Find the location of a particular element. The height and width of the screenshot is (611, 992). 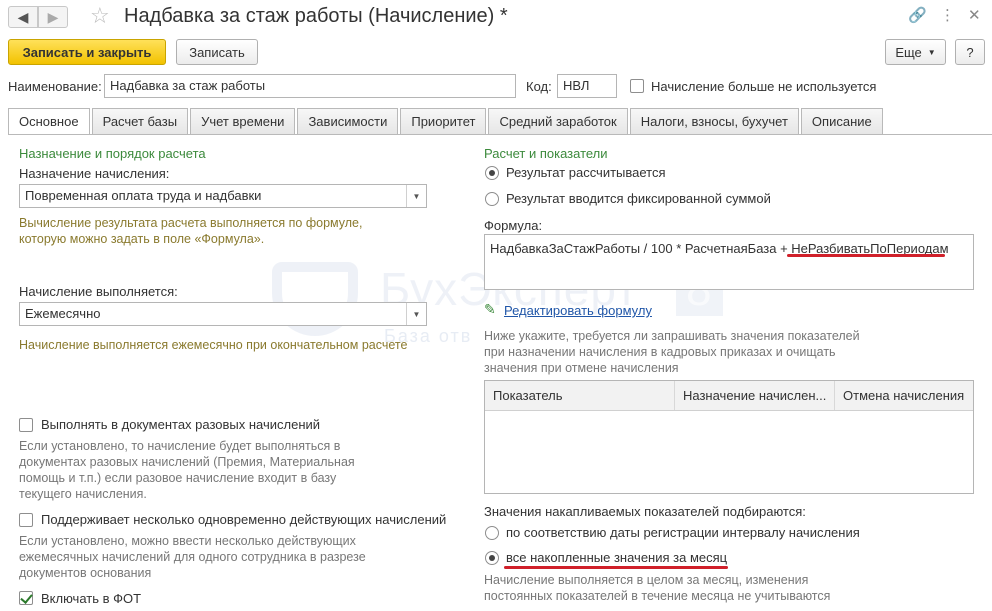

purpose-select: Повременная оплата труда и надбавки ▼ is located at coordinates (223, 196).